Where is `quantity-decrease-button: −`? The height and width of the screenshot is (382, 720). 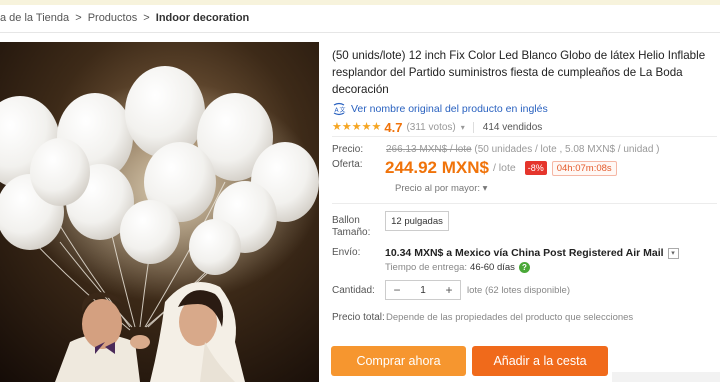 quantity-decrease-button: − is located at coordinates (397, 290).